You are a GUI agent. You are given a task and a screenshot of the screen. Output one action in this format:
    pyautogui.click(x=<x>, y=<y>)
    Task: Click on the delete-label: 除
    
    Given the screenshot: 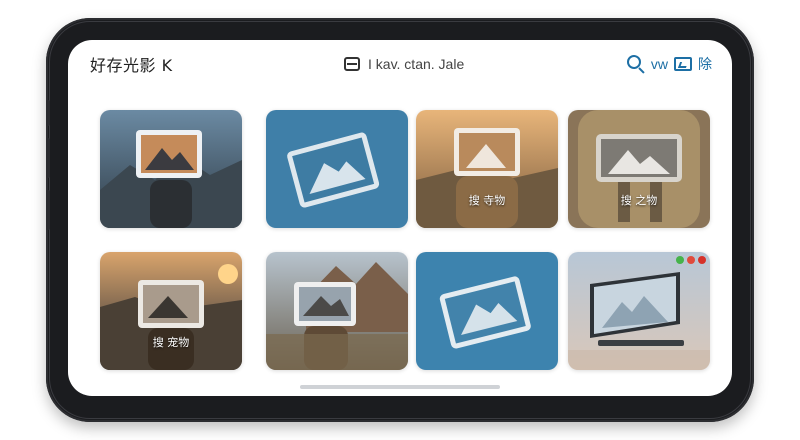 What is the action you would take?
    pyautogui.click(x=705, y=64)
    